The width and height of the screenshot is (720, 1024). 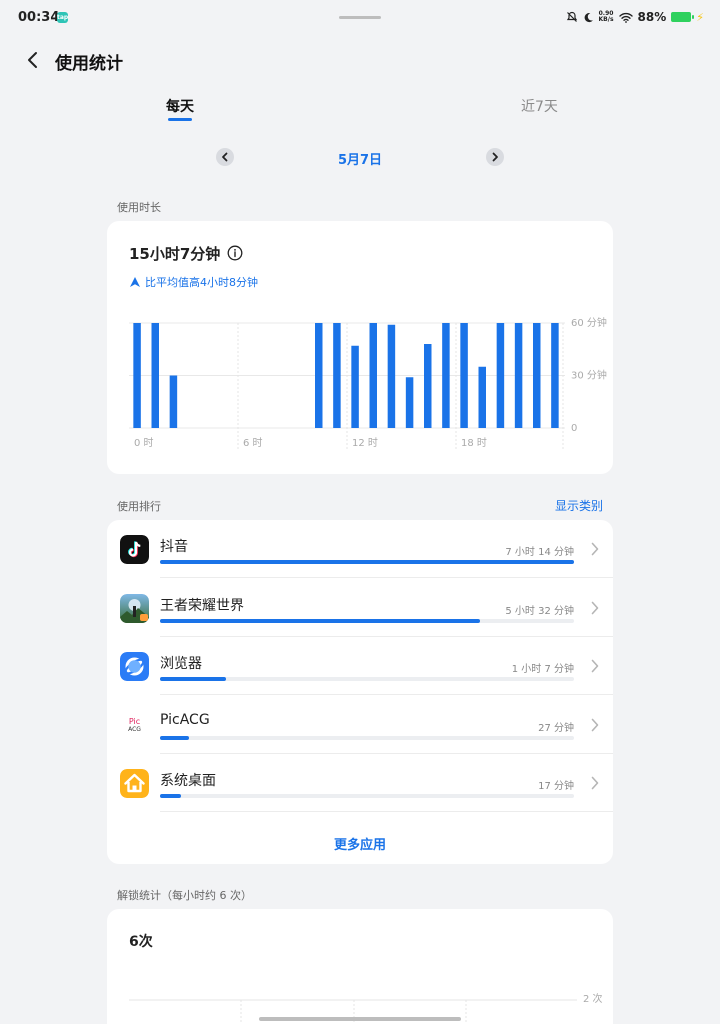 I want to click on app-name: 抖音, so click(x=174, y=547).